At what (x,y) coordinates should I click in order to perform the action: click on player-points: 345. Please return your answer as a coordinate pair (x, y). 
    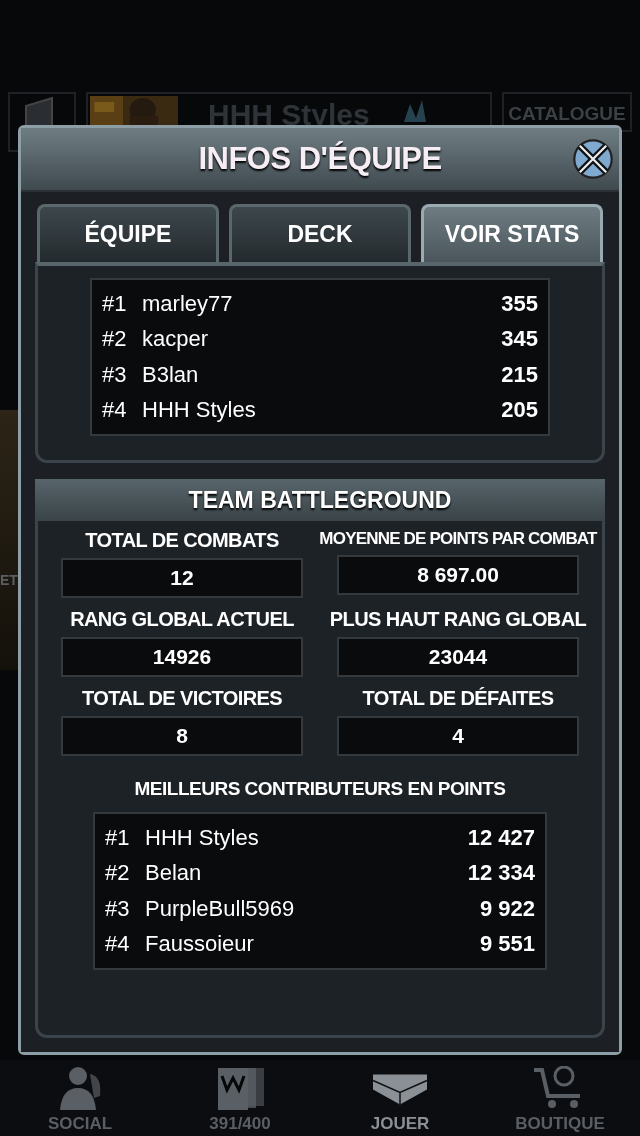
    Looking at the image, I should click on (519, 339).